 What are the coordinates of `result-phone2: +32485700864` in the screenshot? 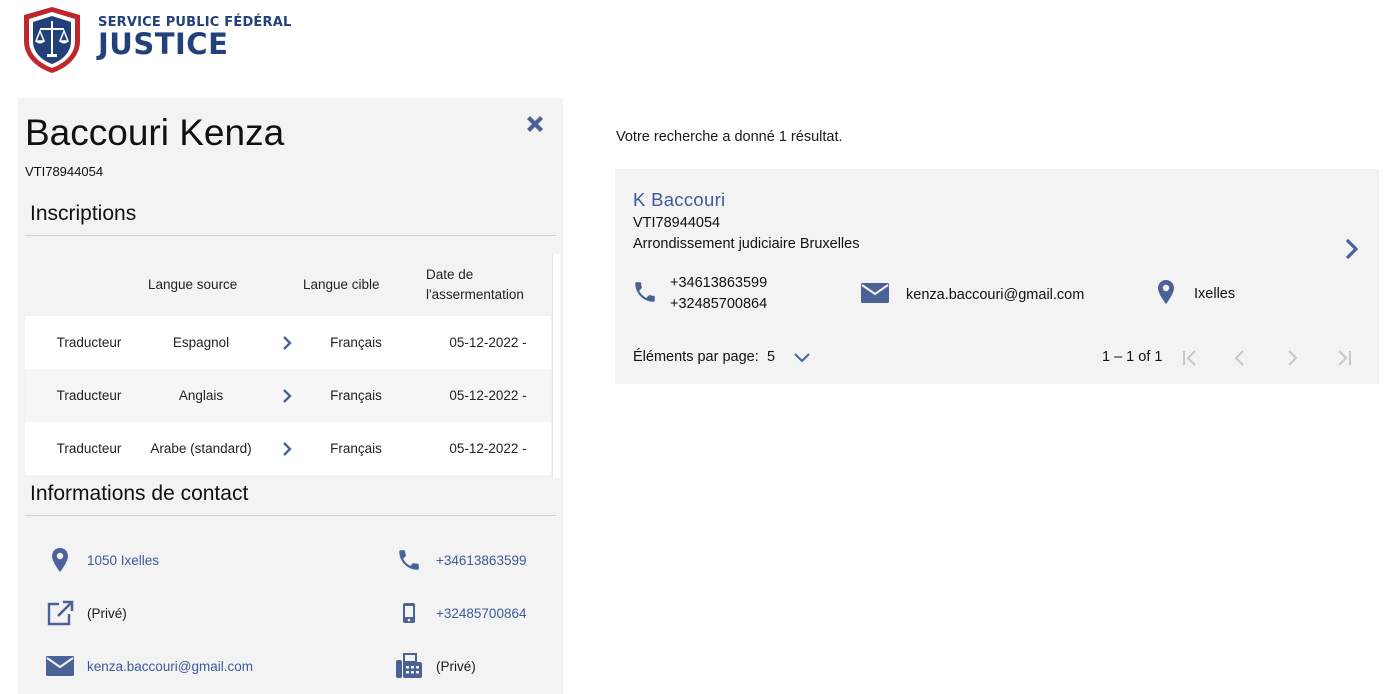 It's located at (719, 304).